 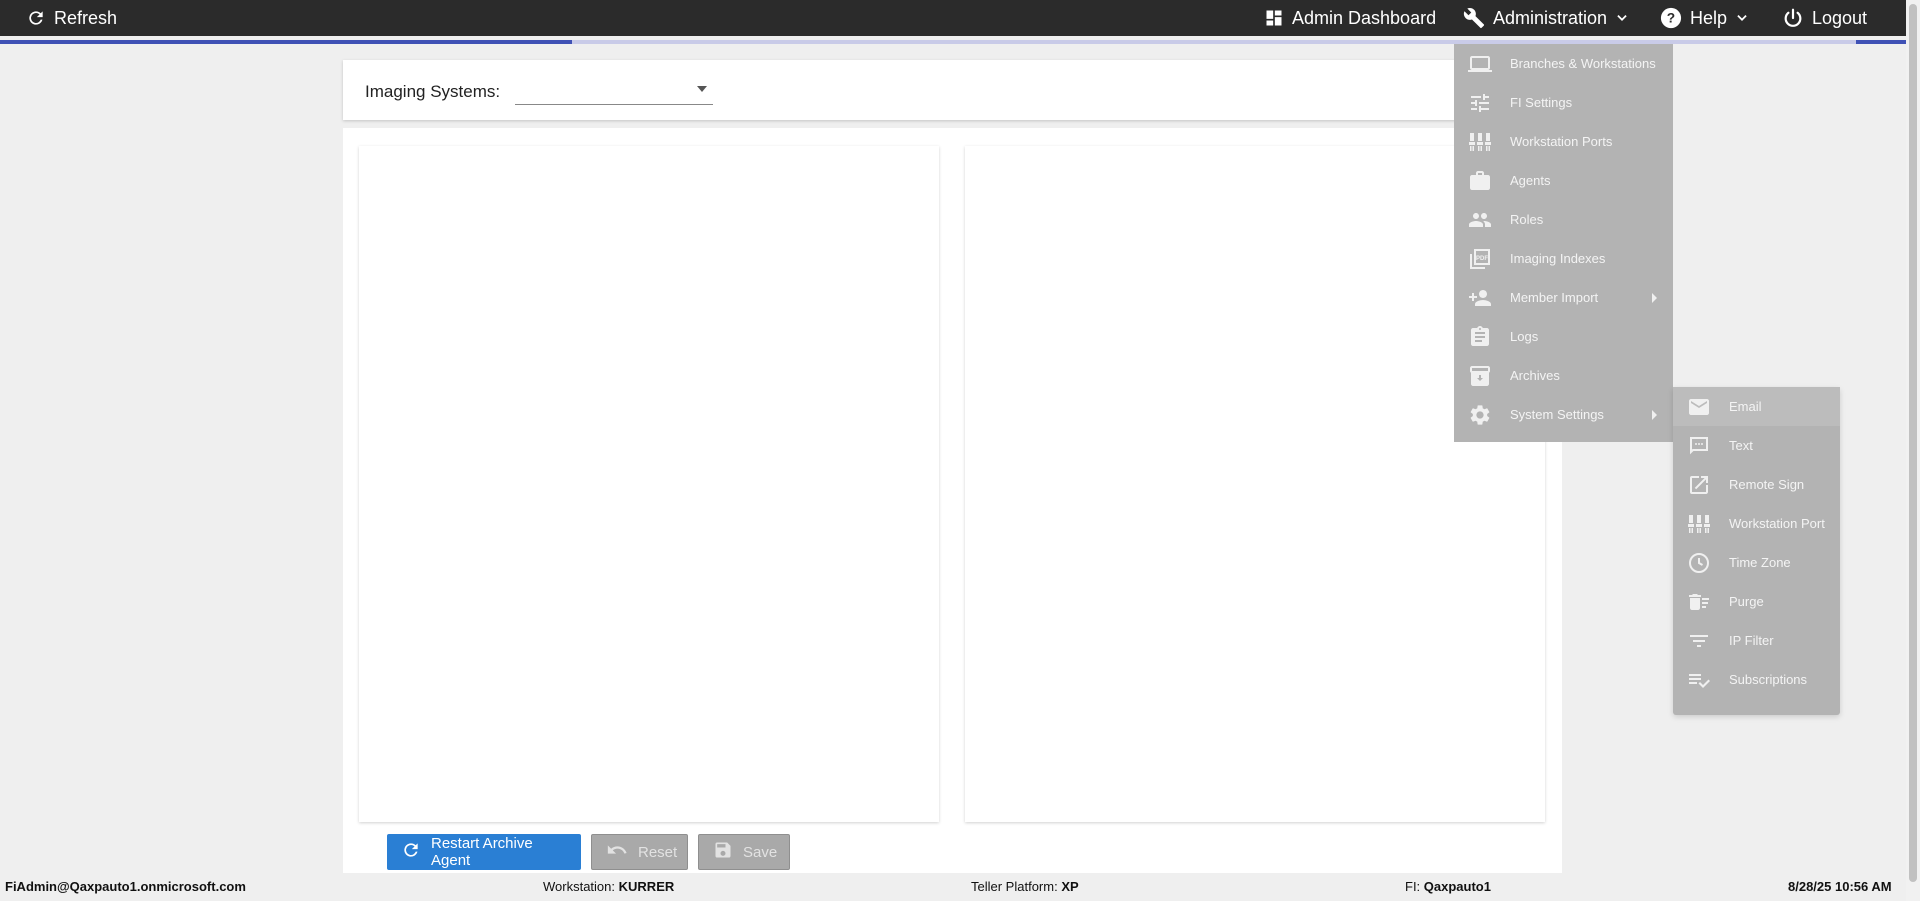 I want to click on administration-menu-button: Administration, so click(x=1546, y=18).